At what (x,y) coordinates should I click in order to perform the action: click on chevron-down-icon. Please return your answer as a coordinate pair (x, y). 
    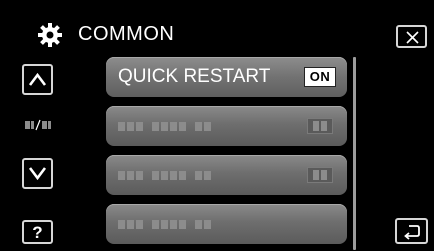
    Looking at the image, I should click on (37, 174).